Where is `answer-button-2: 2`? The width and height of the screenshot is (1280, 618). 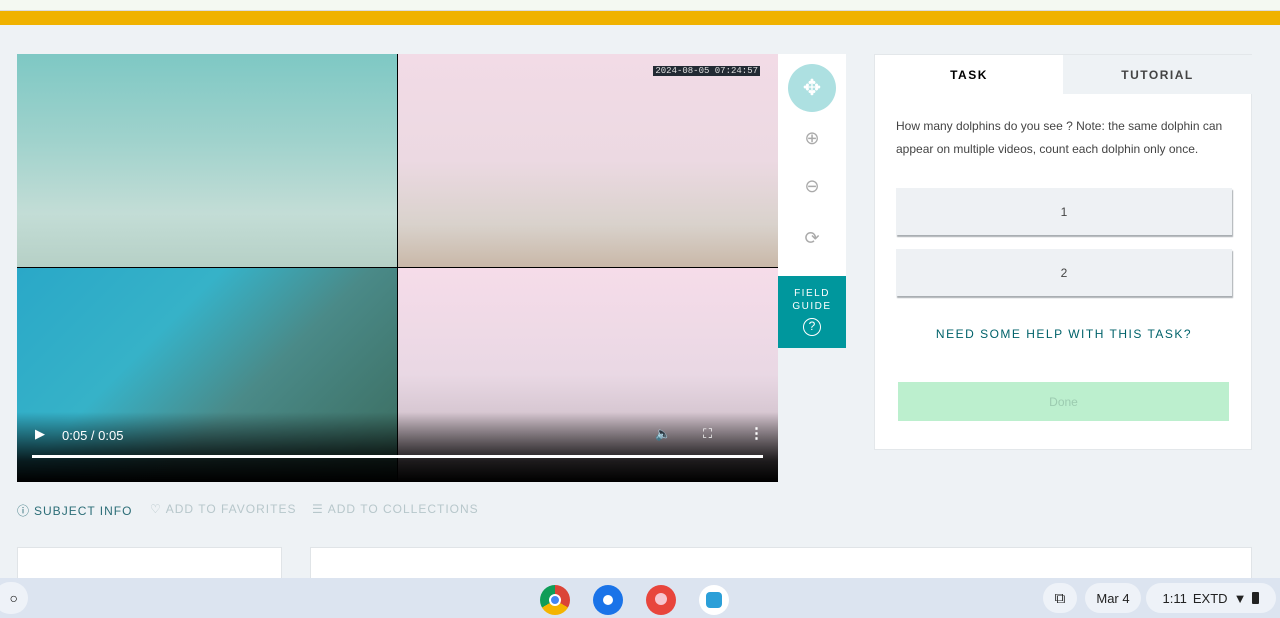
answer-button-2: 2 is located at coordinates (1064, 272).